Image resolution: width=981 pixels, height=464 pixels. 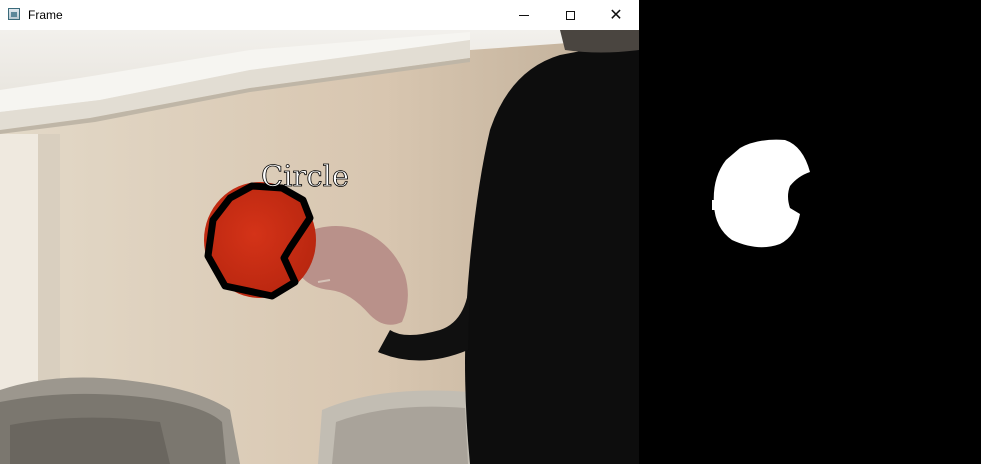 I want to click on detected-shape-label: Circle, so click(x=305, y=176).